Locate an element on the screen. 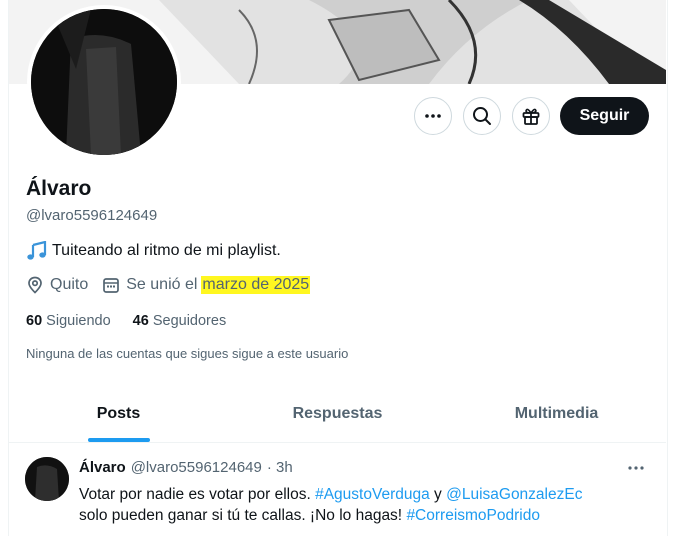 This screenshot has width=686, height=536. profile-bio: Tuiteando al ritmo de mi playlist. is located at coordinates (153, 251).